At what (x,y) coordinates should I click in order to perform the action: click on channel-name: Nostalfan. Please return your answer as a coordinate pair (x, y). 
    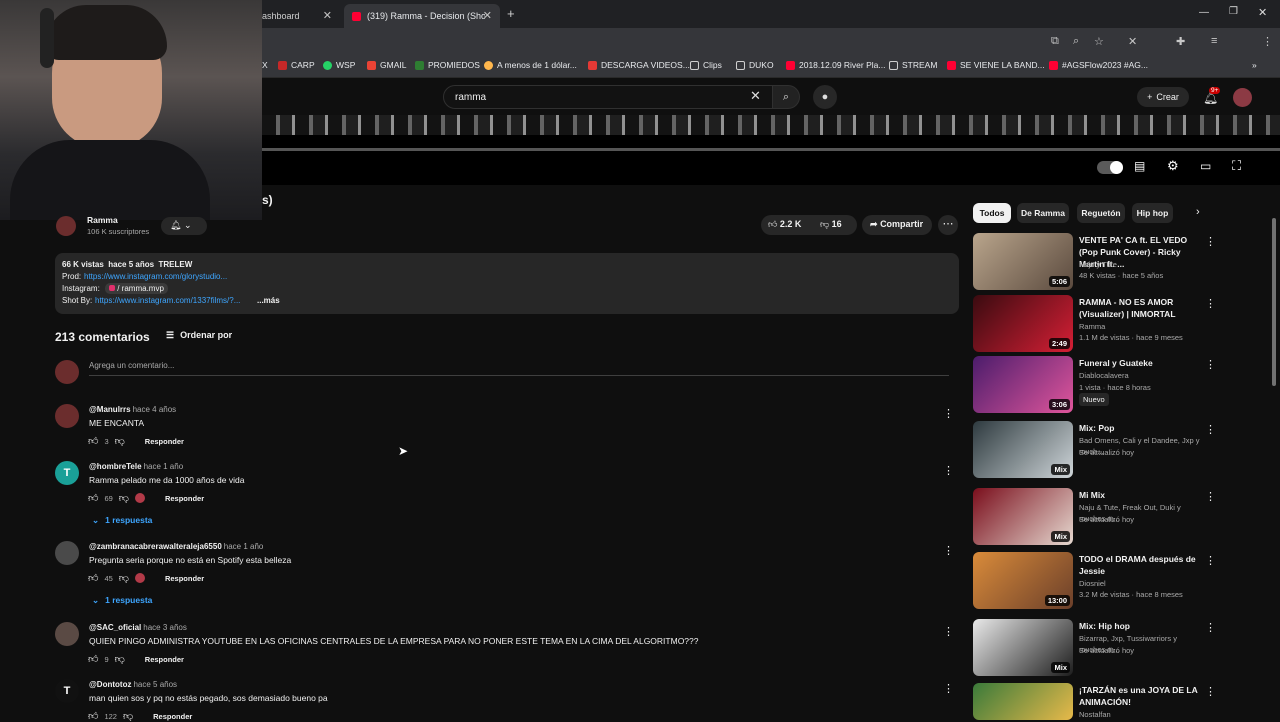
    Looking at the image, I should click on (1141, 714).